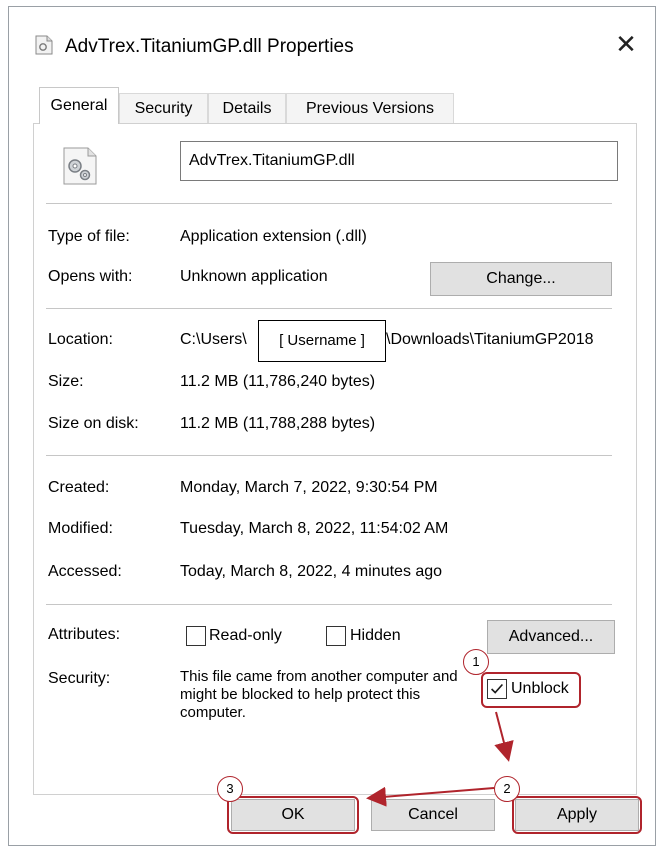  What do you see at coordinates (278, 423) in the screenshot?
I see `size-on-disk-value: 11.2 MB (11,788,288 bytes)` at bounding box center [278, 423].